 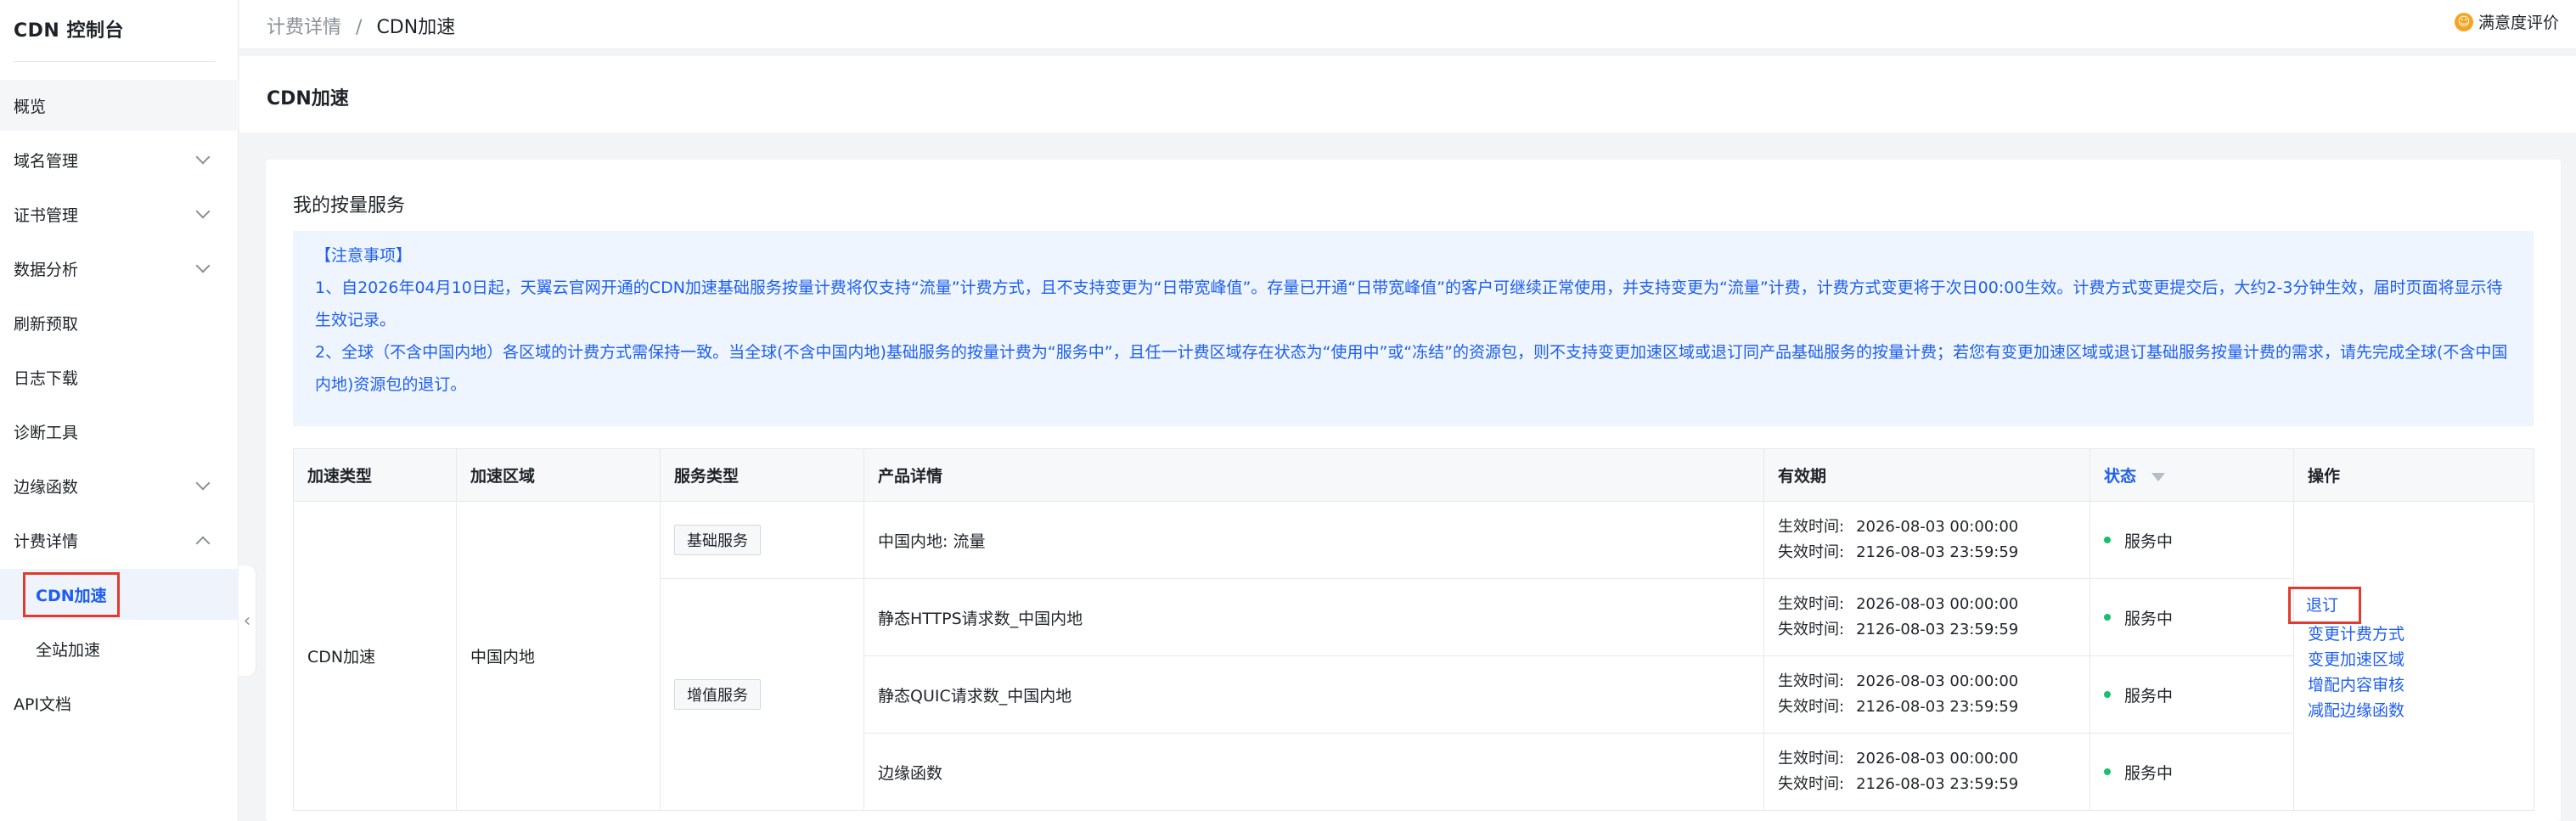 I want to click on collapse-sidebar-button: ‹, so click(x=247, y=620).